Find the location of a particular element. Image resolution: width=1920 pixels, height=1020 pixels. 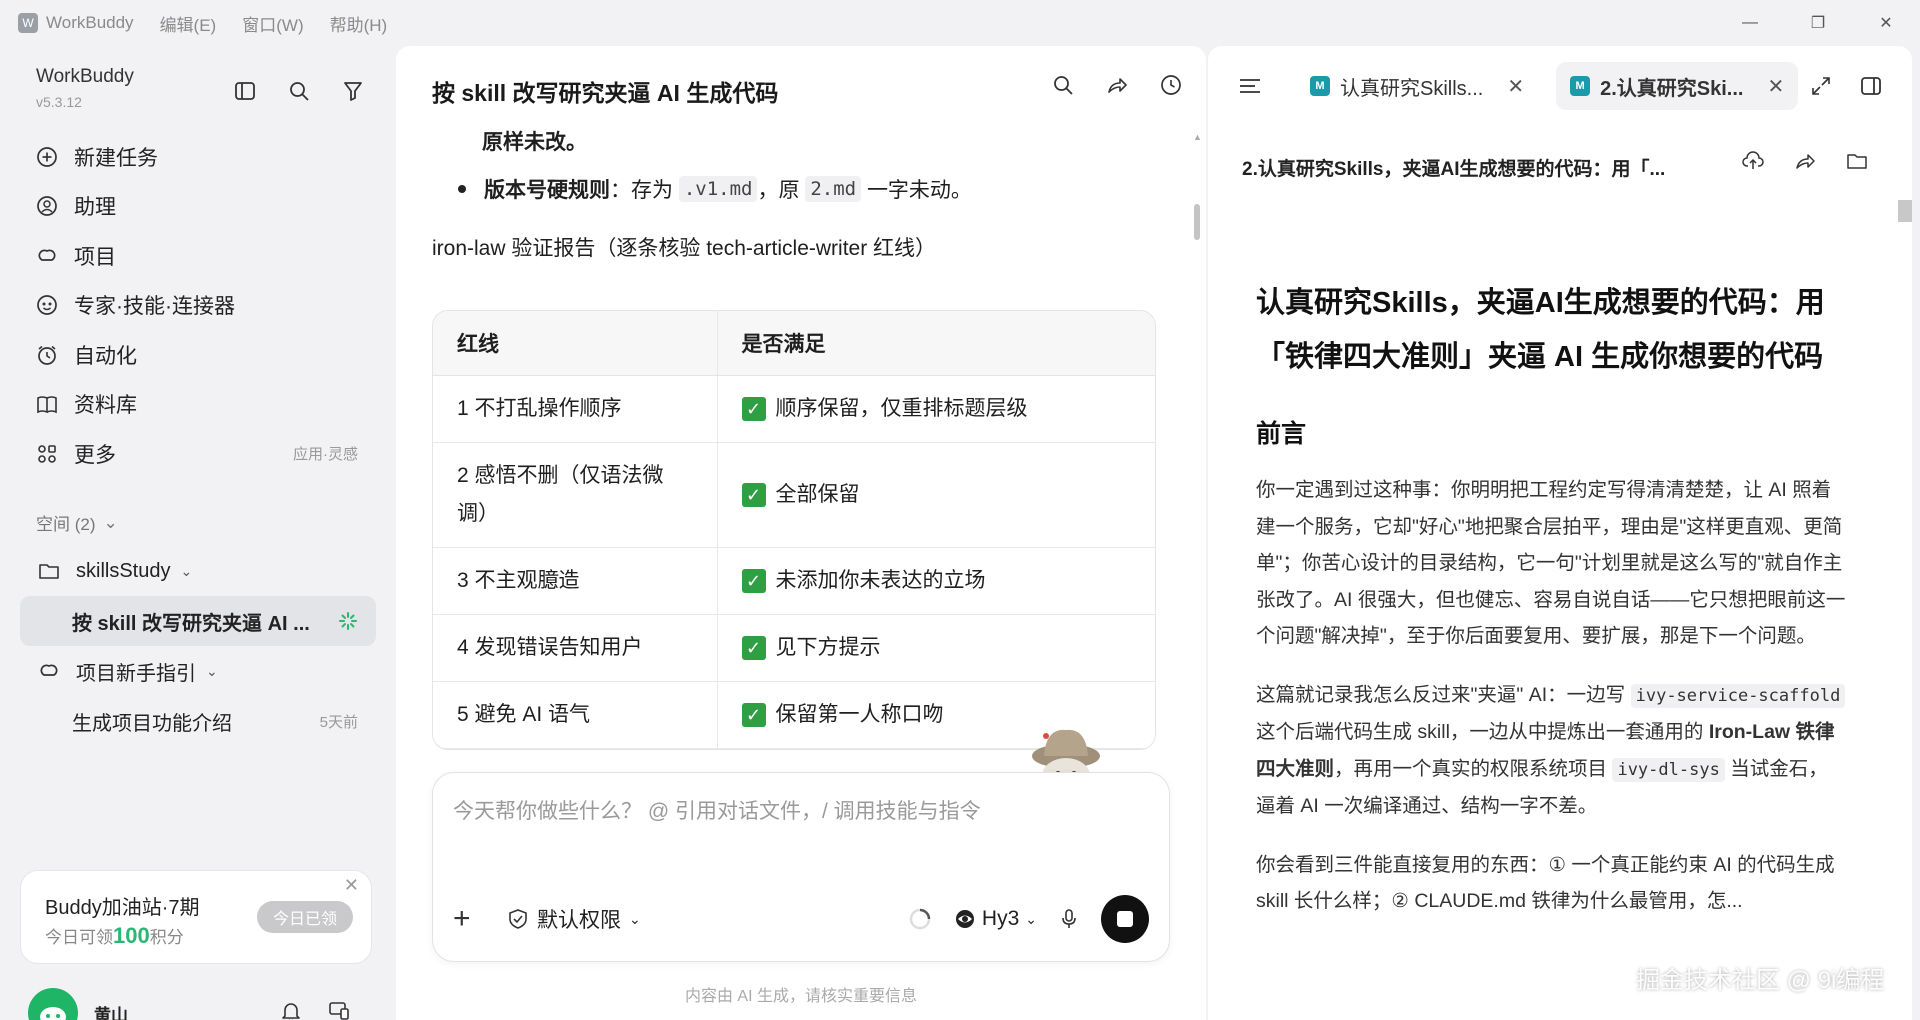

permission-dropdown: 默认权限 ⌄ is located at coordinates (574, 919).